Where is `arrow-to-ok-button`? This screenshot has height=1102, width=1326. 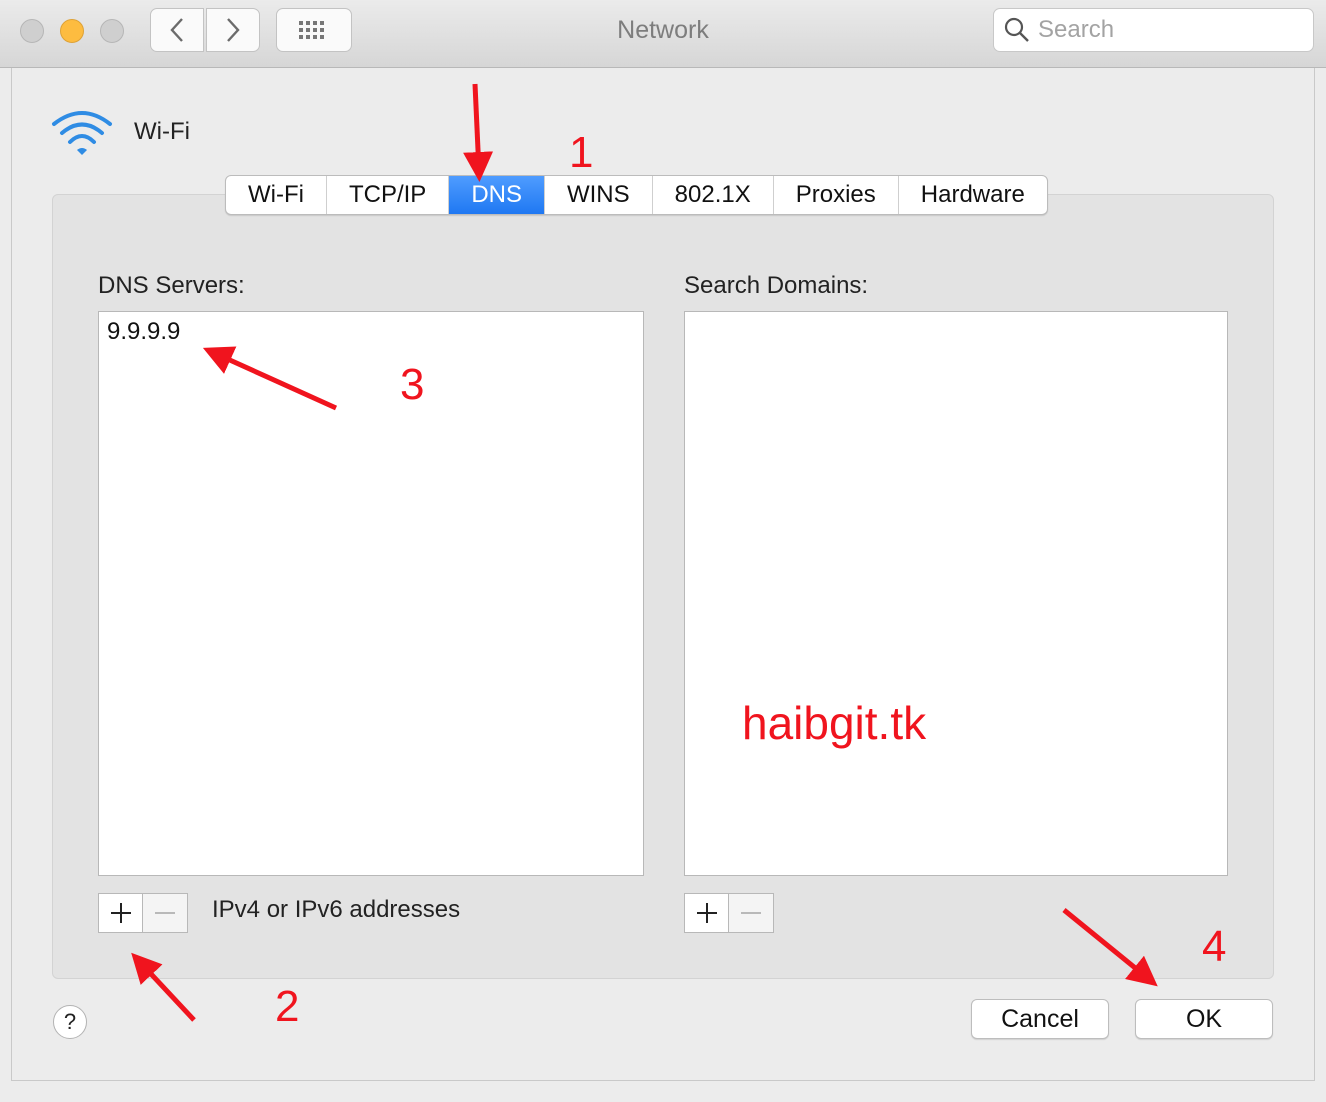
arrow-to-ok-button is located at coordinates (1110, 947).